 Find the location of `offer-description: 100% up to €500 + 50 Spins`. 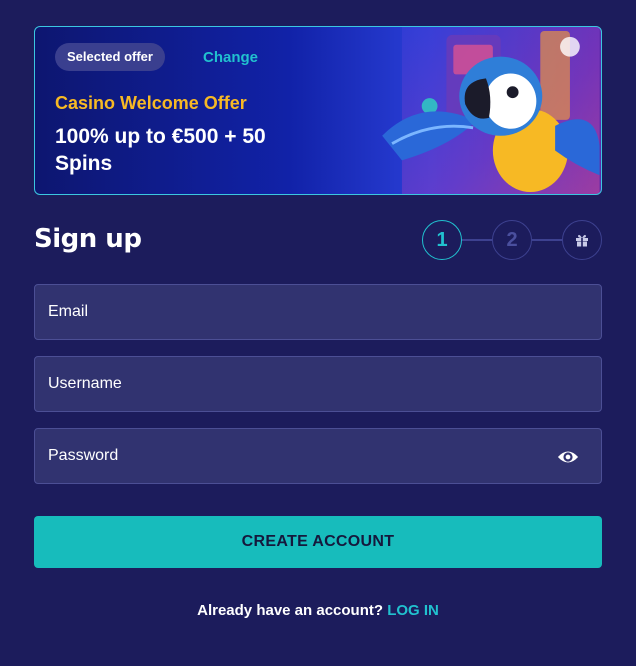

offer-description: 100% up to €500 + 50 Spins is located at coordinates (160, 150).